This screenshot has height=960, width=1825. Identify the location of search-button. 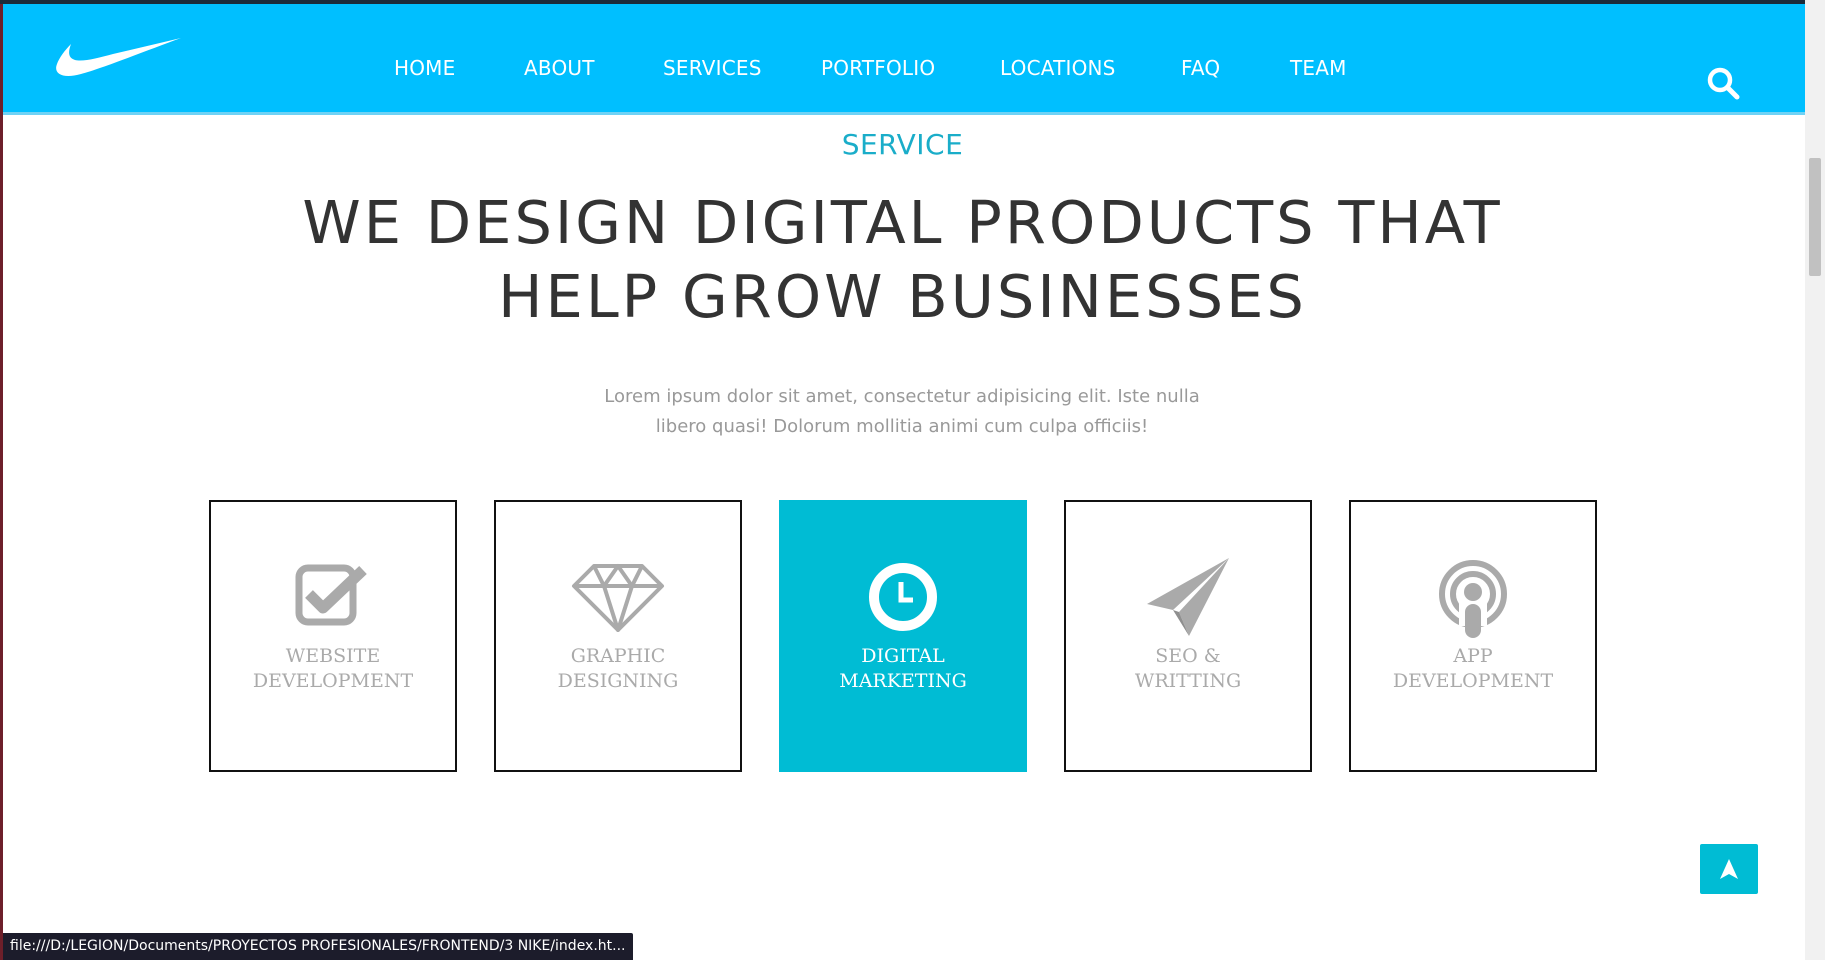
(1724, 84).